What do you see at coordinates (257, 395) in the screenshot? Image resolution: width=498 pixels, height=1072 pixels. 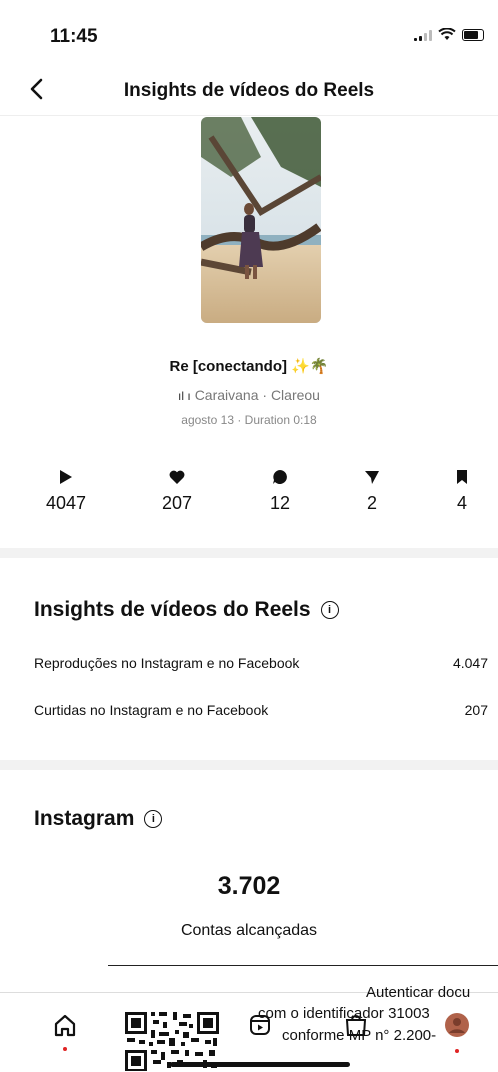 I see `audio-name: Caraivana · Clareou` at bounding box center [257, 395].